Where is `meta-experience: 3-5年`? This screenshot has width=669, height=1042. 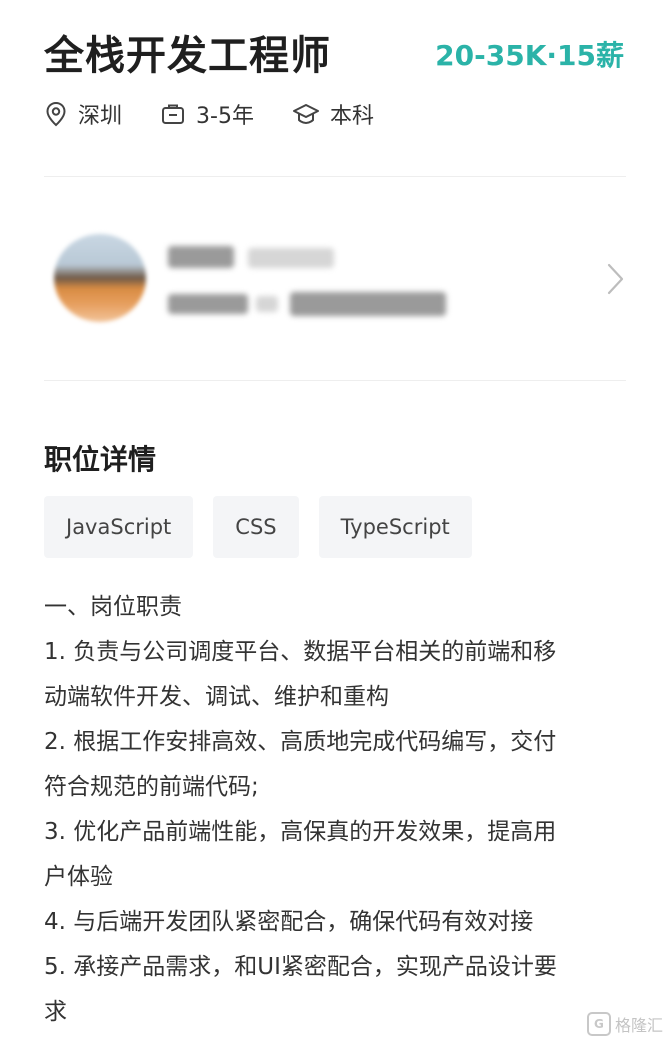 meta-experience: 3-5年 is located at coordinates (207, 114).